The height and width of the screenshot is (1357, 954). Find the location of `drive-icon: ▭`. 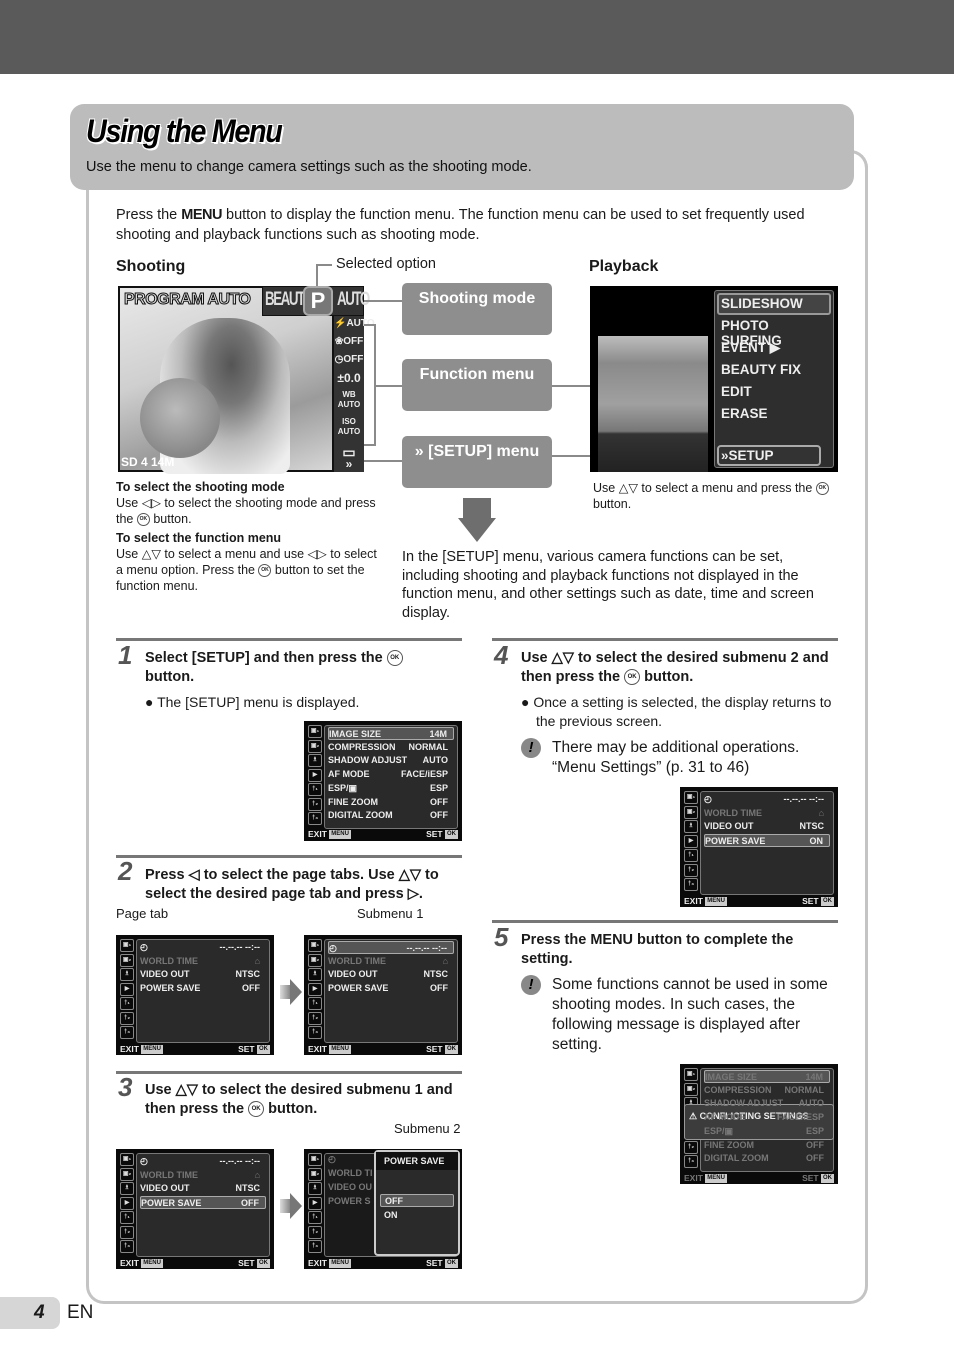

drive-icon: ▭ is located at coordinates (349, 452).